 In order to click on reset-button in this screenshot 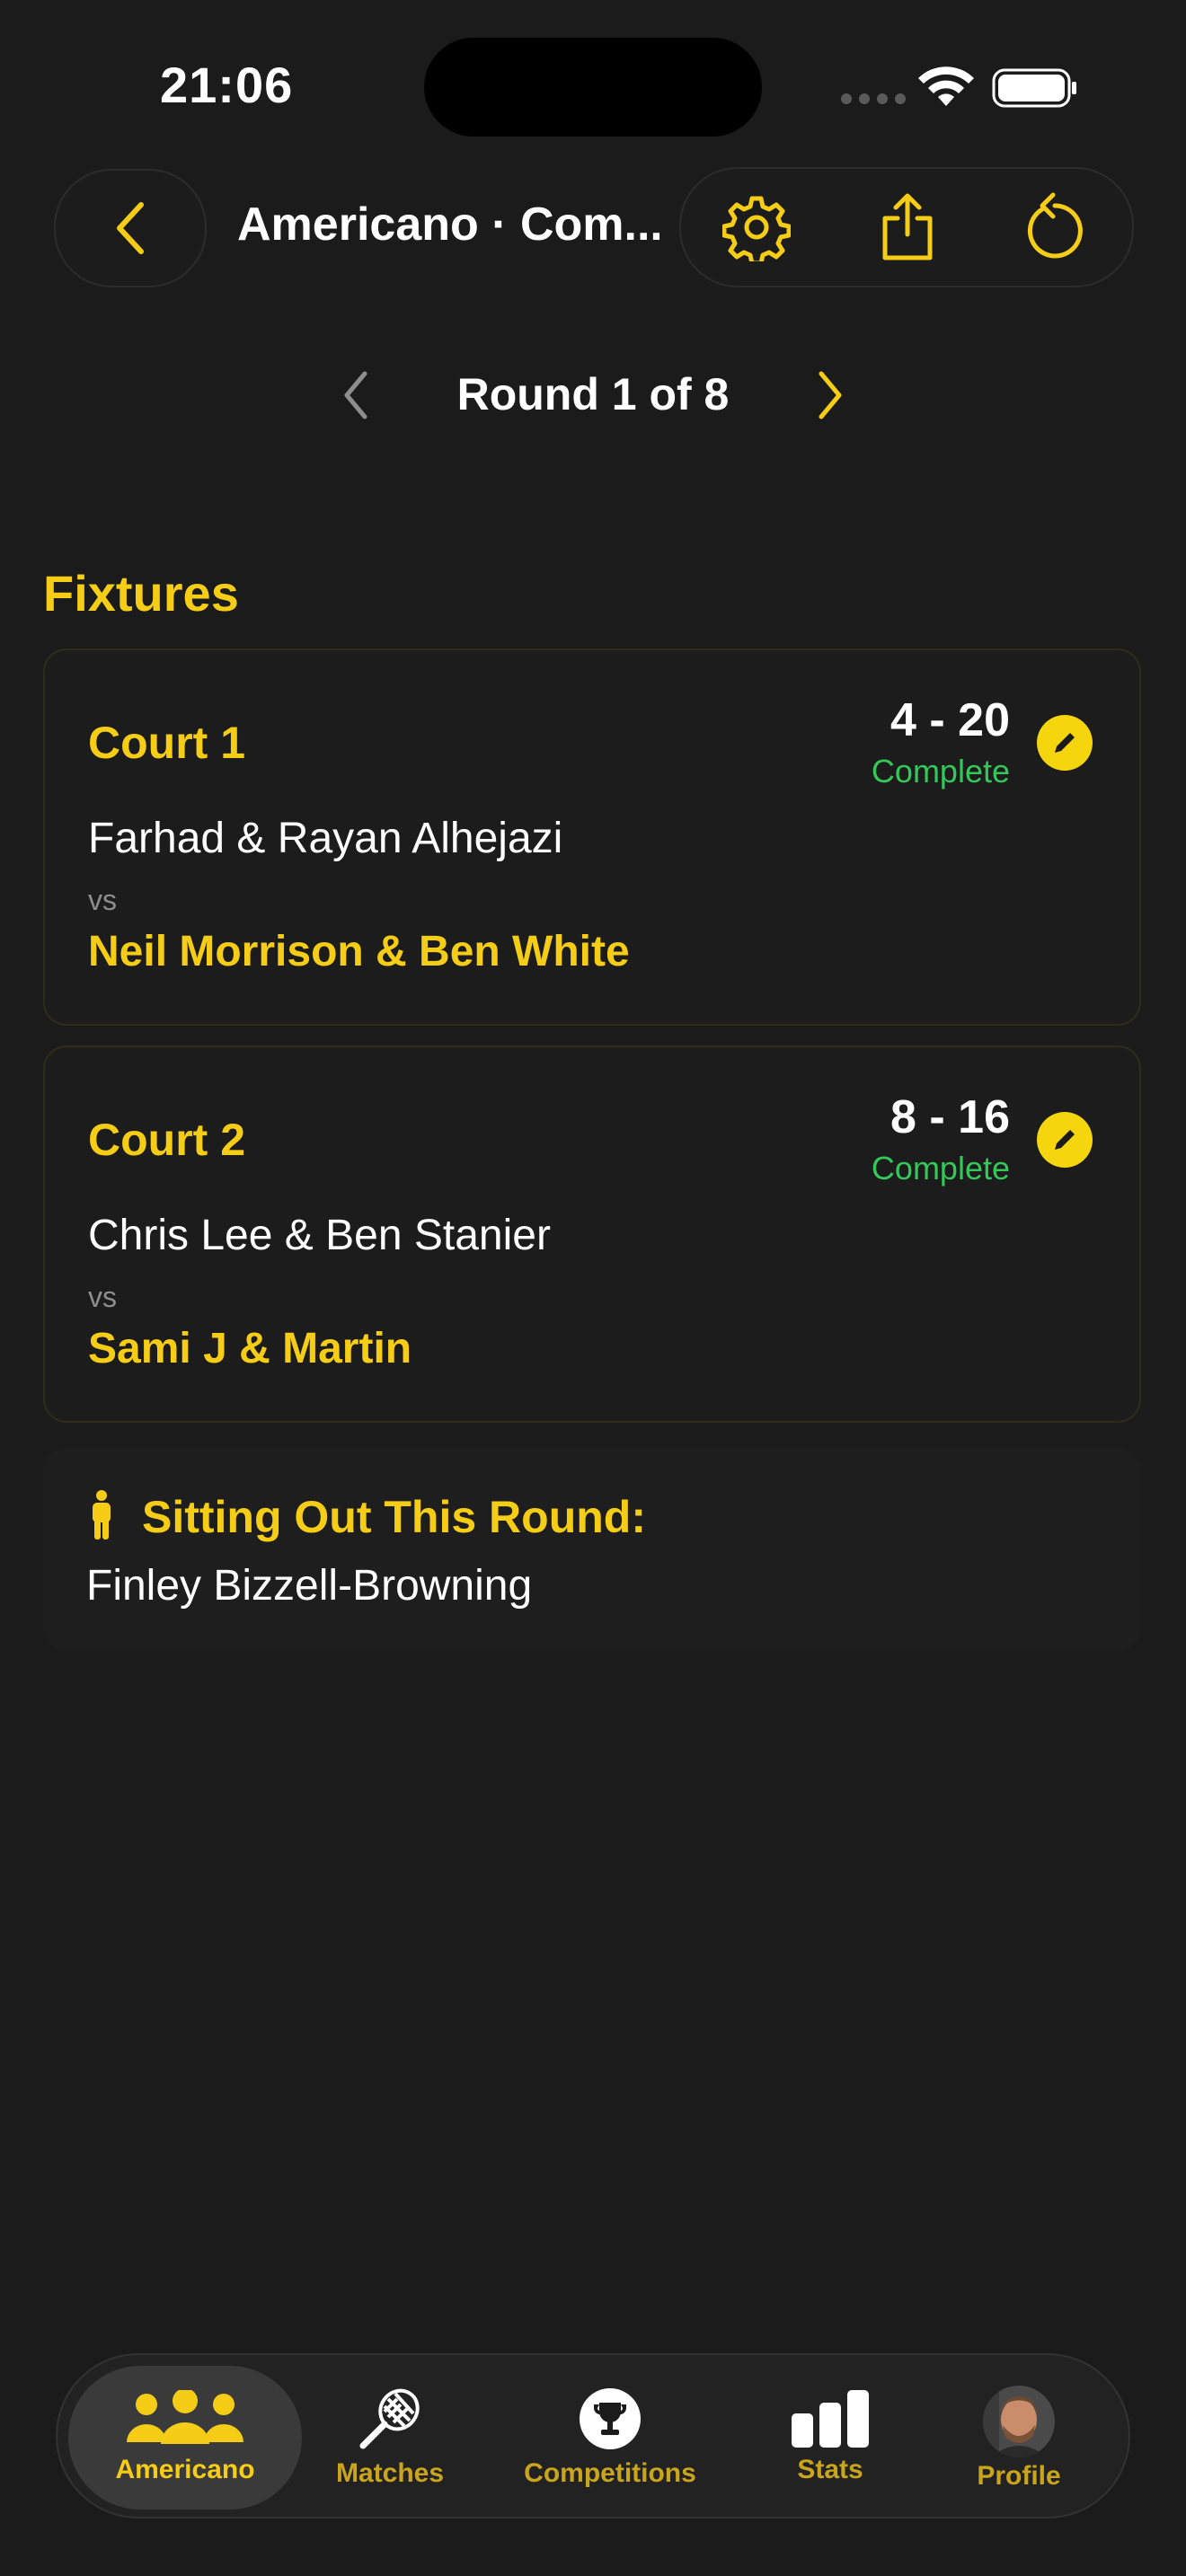, I will do `click(1055, 227)`.